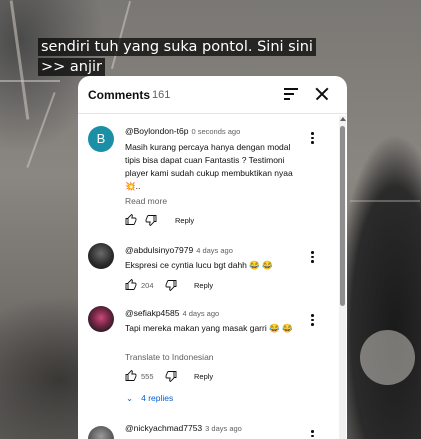 The height and width of the screenshot is (439, 421). Describe the element at coordinates (159, 250) in the screenshot. I see `author-name: @abdulsinyo7979` at that location.